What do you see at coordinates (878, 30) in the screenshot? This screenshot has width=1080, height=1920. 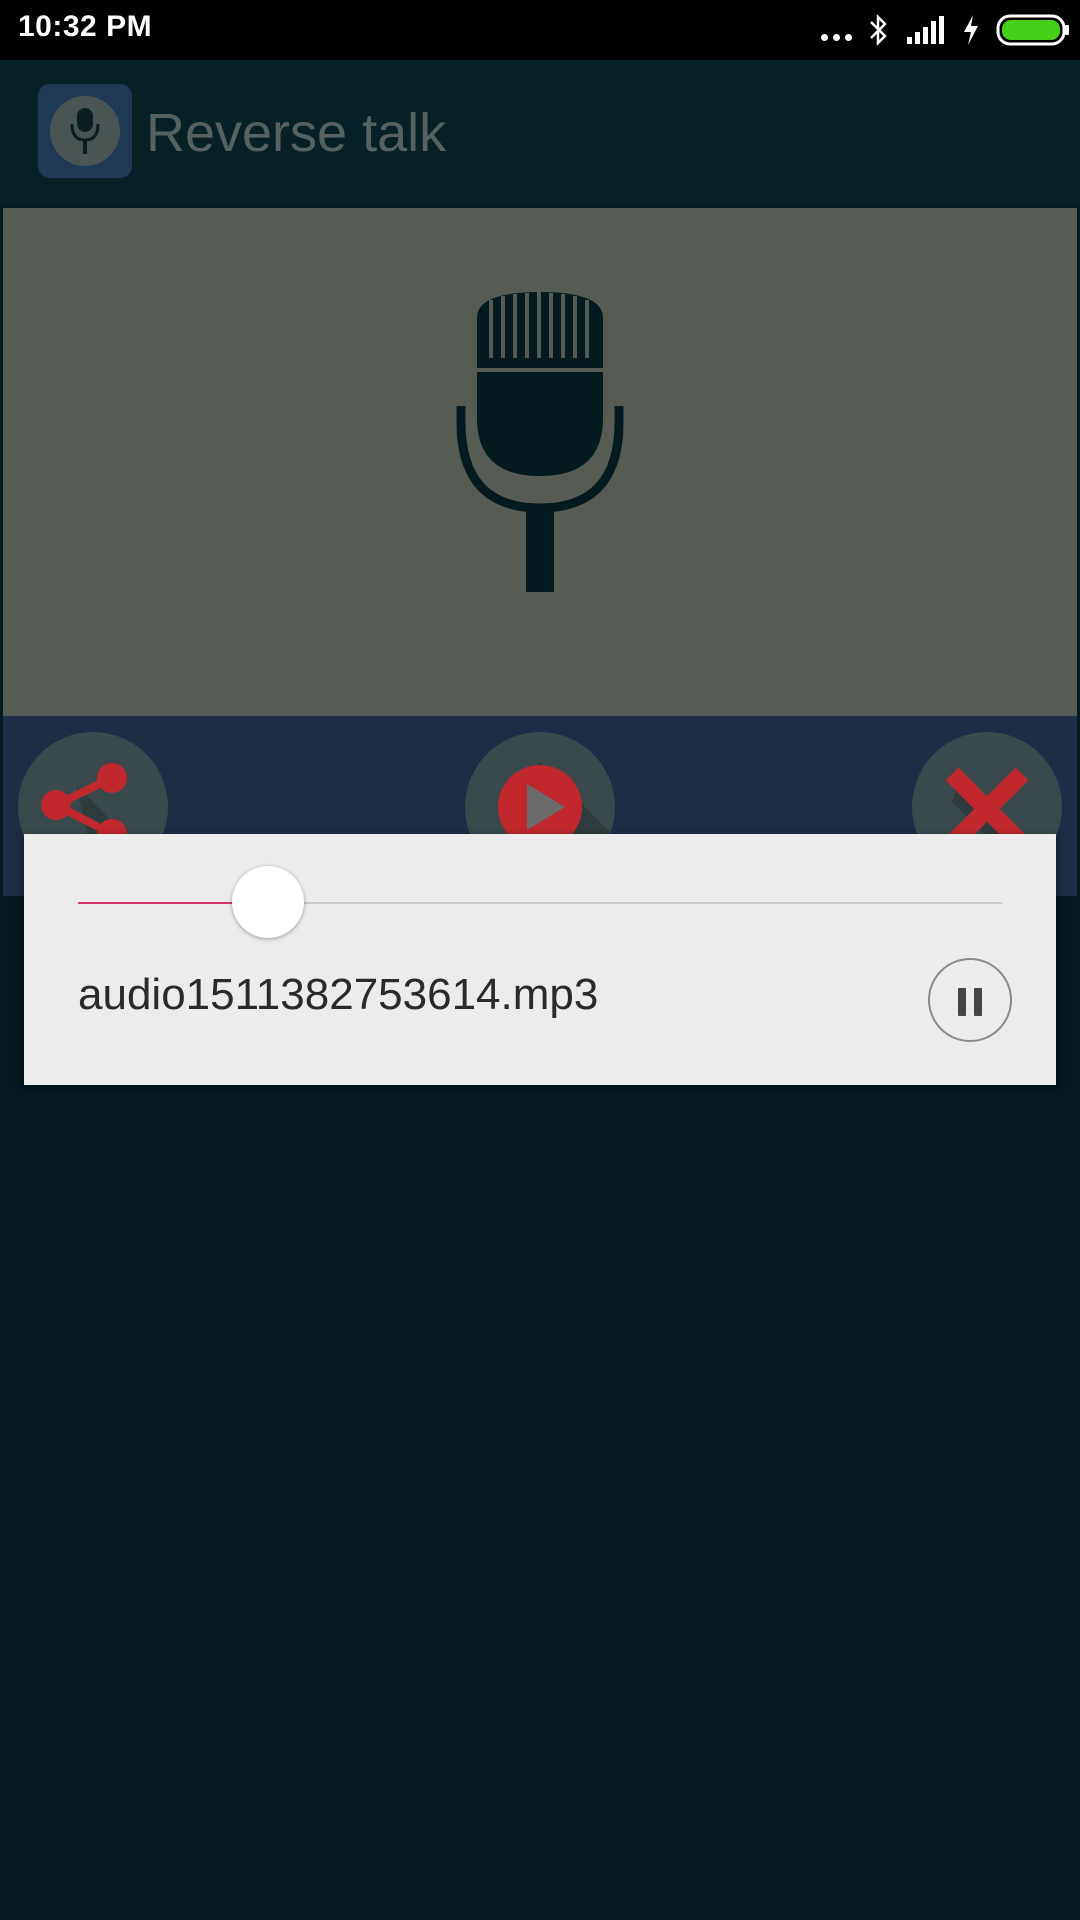 I see `bluetooth-icon` at bounding box center [878, 30].